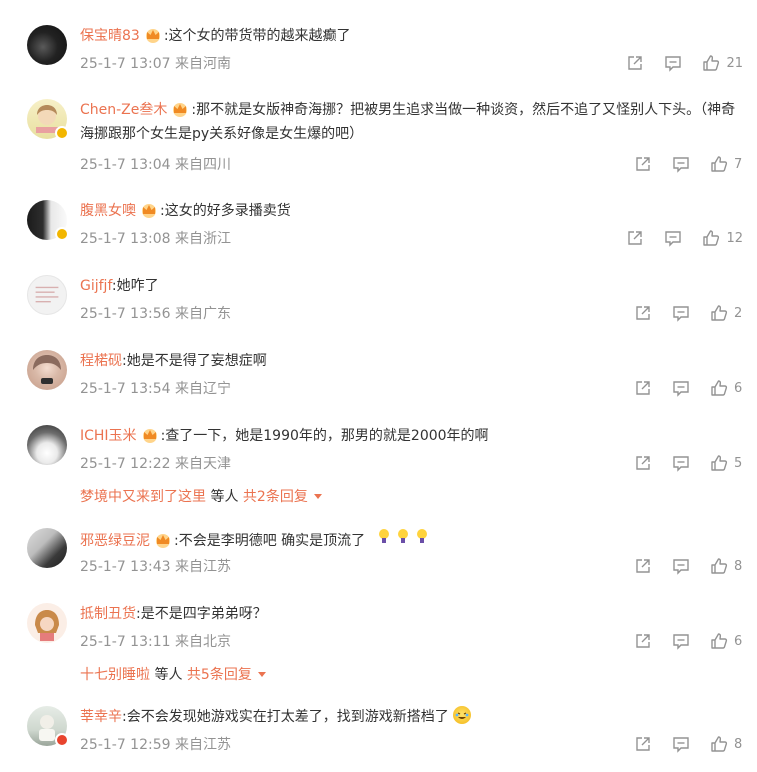 The image size is (757, 772). I want to click on reply-mid-text: 等人, so click(168, 675).